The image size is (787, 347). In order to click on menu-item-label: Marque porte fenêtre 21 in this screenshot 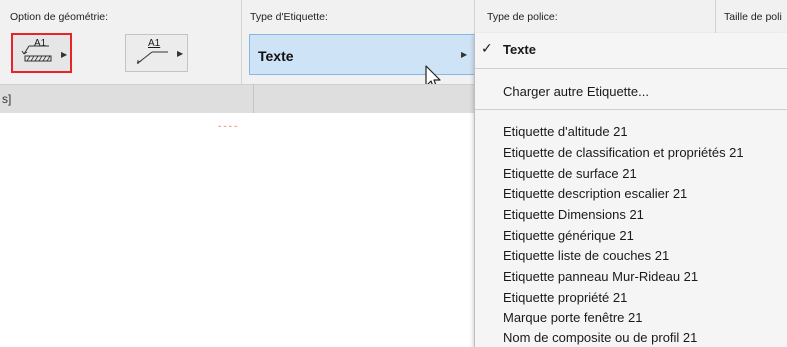, I will do `click(572, 317)`.